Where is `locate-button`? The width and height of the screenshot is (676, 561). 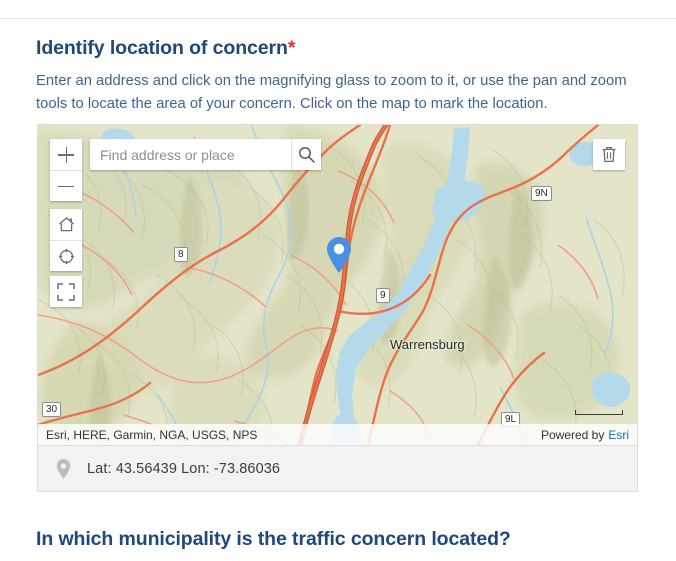
locate-button is located at coordinates (66, 255).